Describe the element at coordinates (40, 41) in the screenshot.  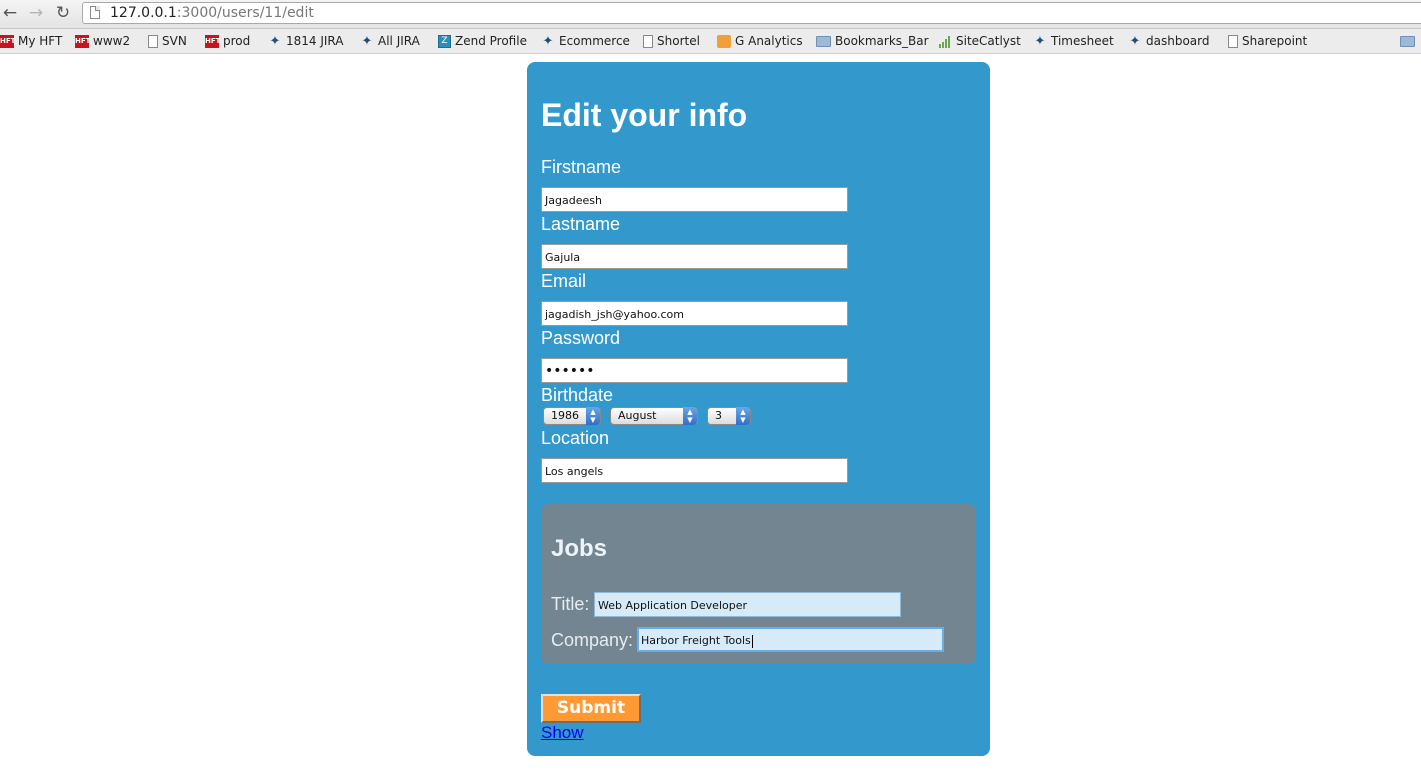
I see `bookmark-label: My HFT` at that location.